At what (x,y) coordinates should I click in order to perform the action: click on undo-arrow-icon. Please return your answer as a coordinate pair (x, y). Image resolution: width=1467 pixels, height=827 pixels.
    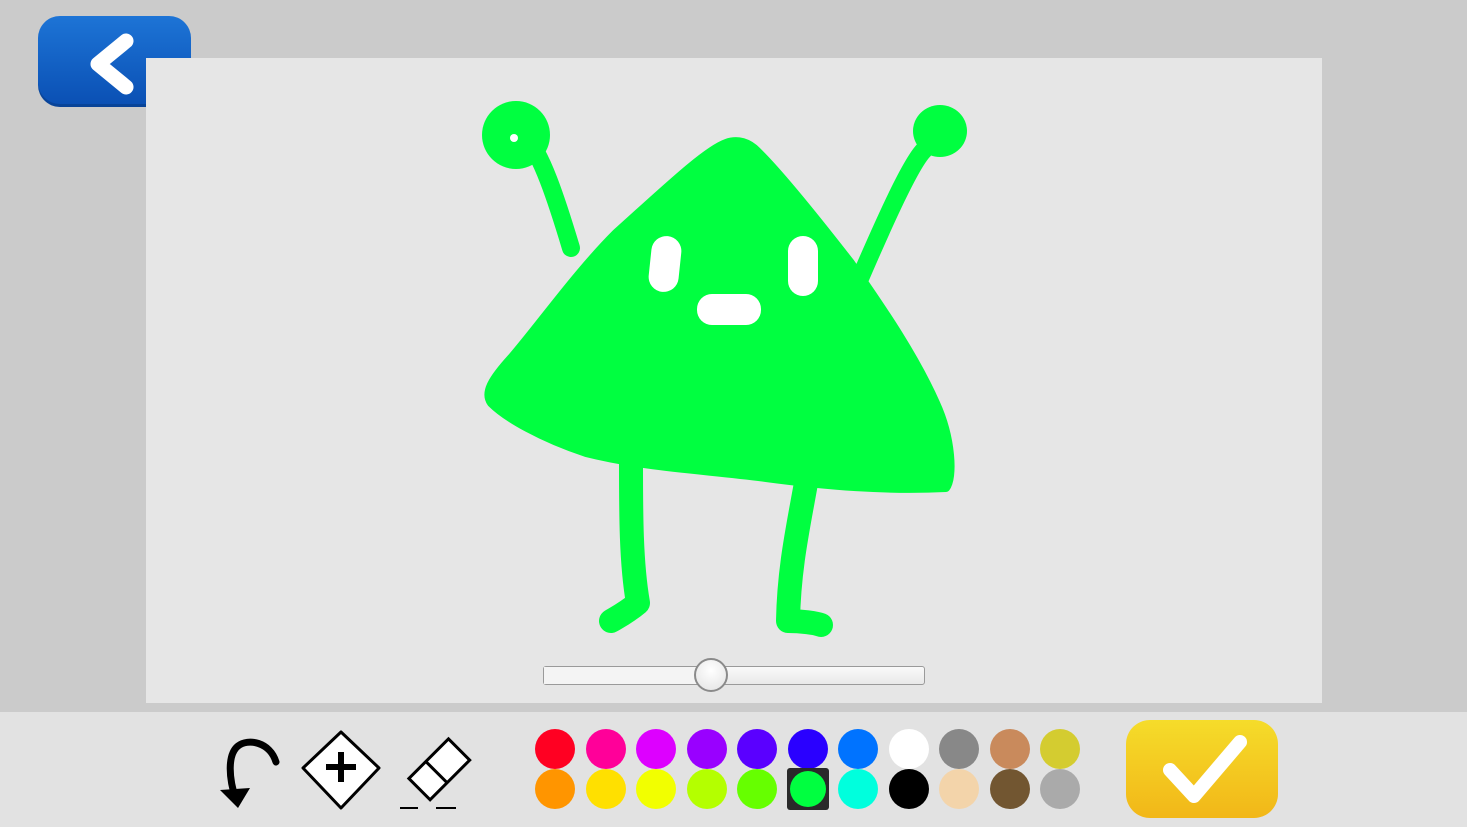
    Looking at the image, I should click on (250, 773).